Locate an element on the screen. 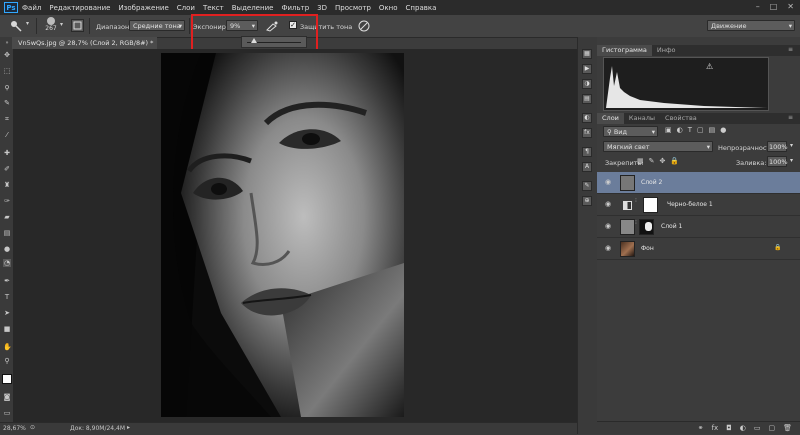  lock-image-icon: ✎ is located at coordinates (652, 161).